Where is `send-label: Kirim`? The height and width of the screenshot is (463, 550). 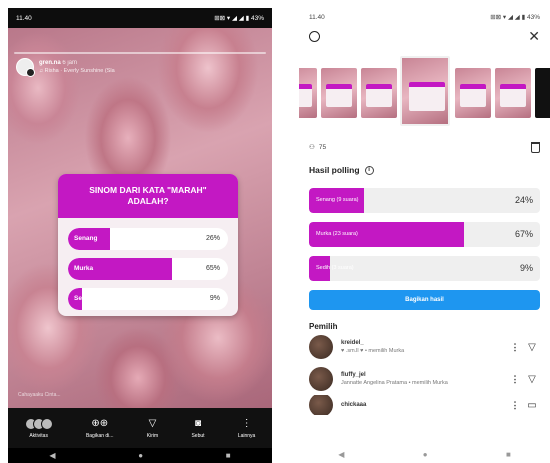 send-label: Kirim is located at coordinates (152, 435).